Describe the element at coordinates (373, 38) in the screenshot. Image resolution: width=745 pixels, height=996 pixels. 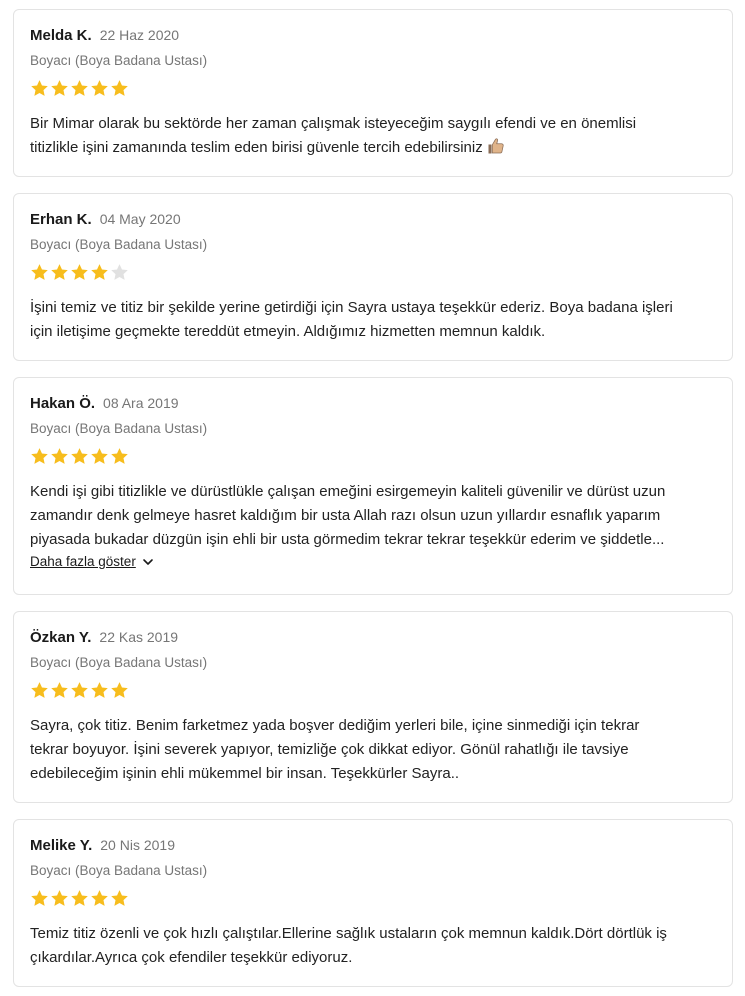
I see `review-header: Melda K. 22 Haz 2020` at that location.